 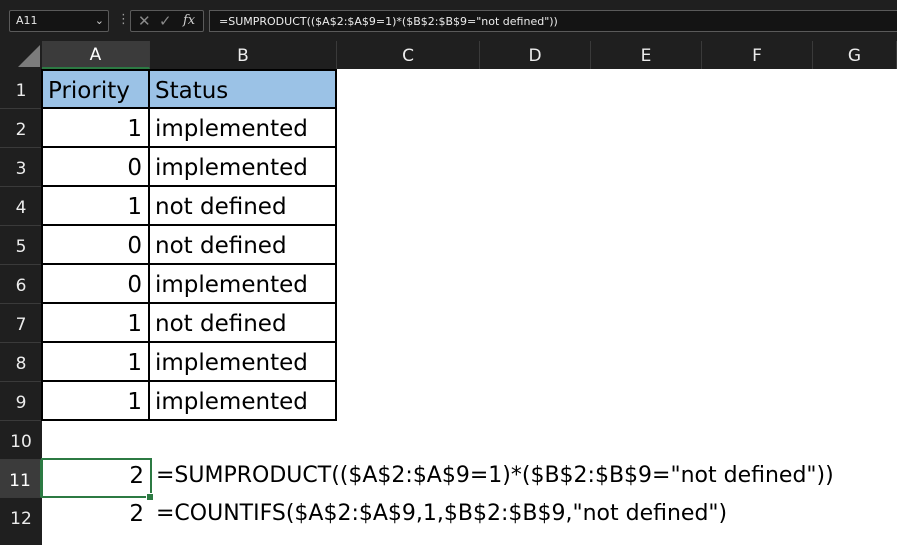 I want to click on insert-function-icon: fx, so click(x=189, y=20).